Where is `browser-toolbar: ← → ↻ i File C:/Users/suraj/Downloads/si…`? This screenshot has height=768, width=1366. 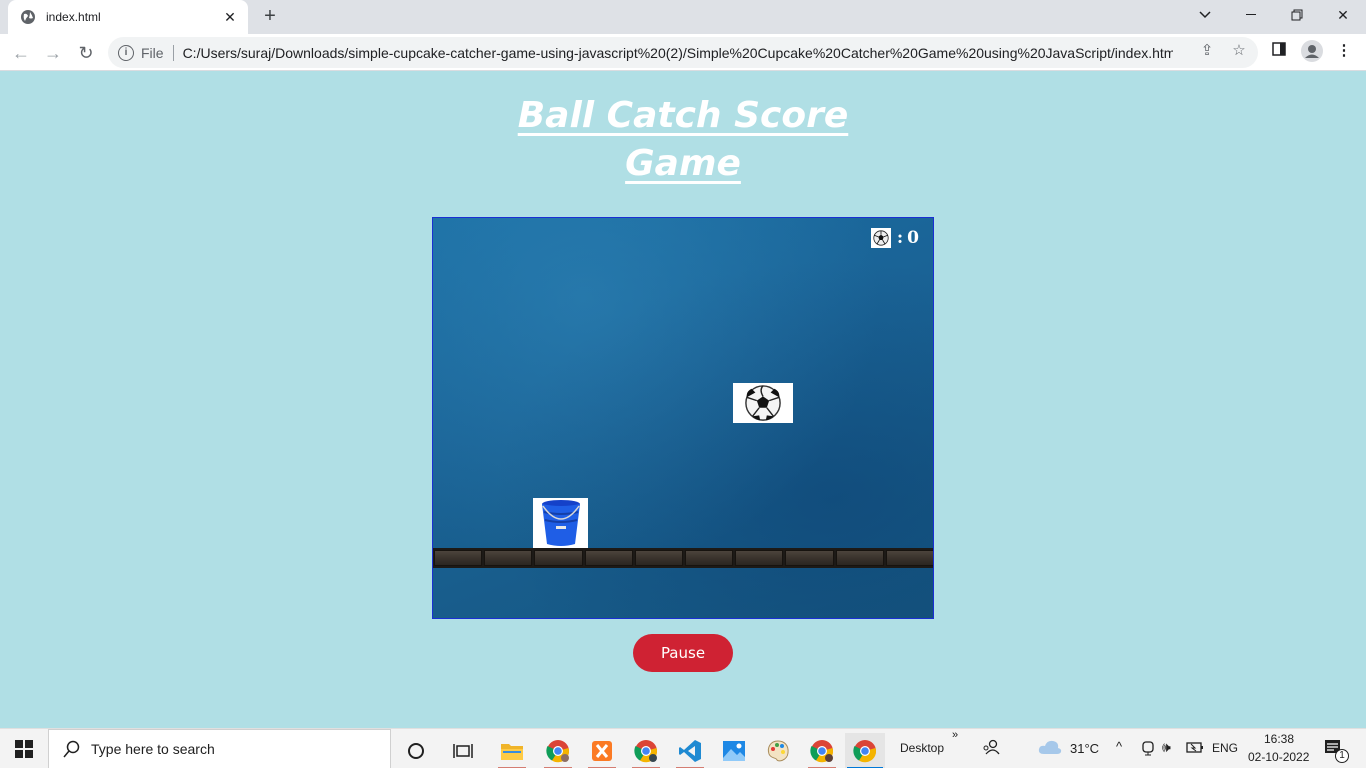
browser-toolbar: ← → ↻ i File C:/Users/suraj/Downloads/si… is located at coordinates (683, 52).